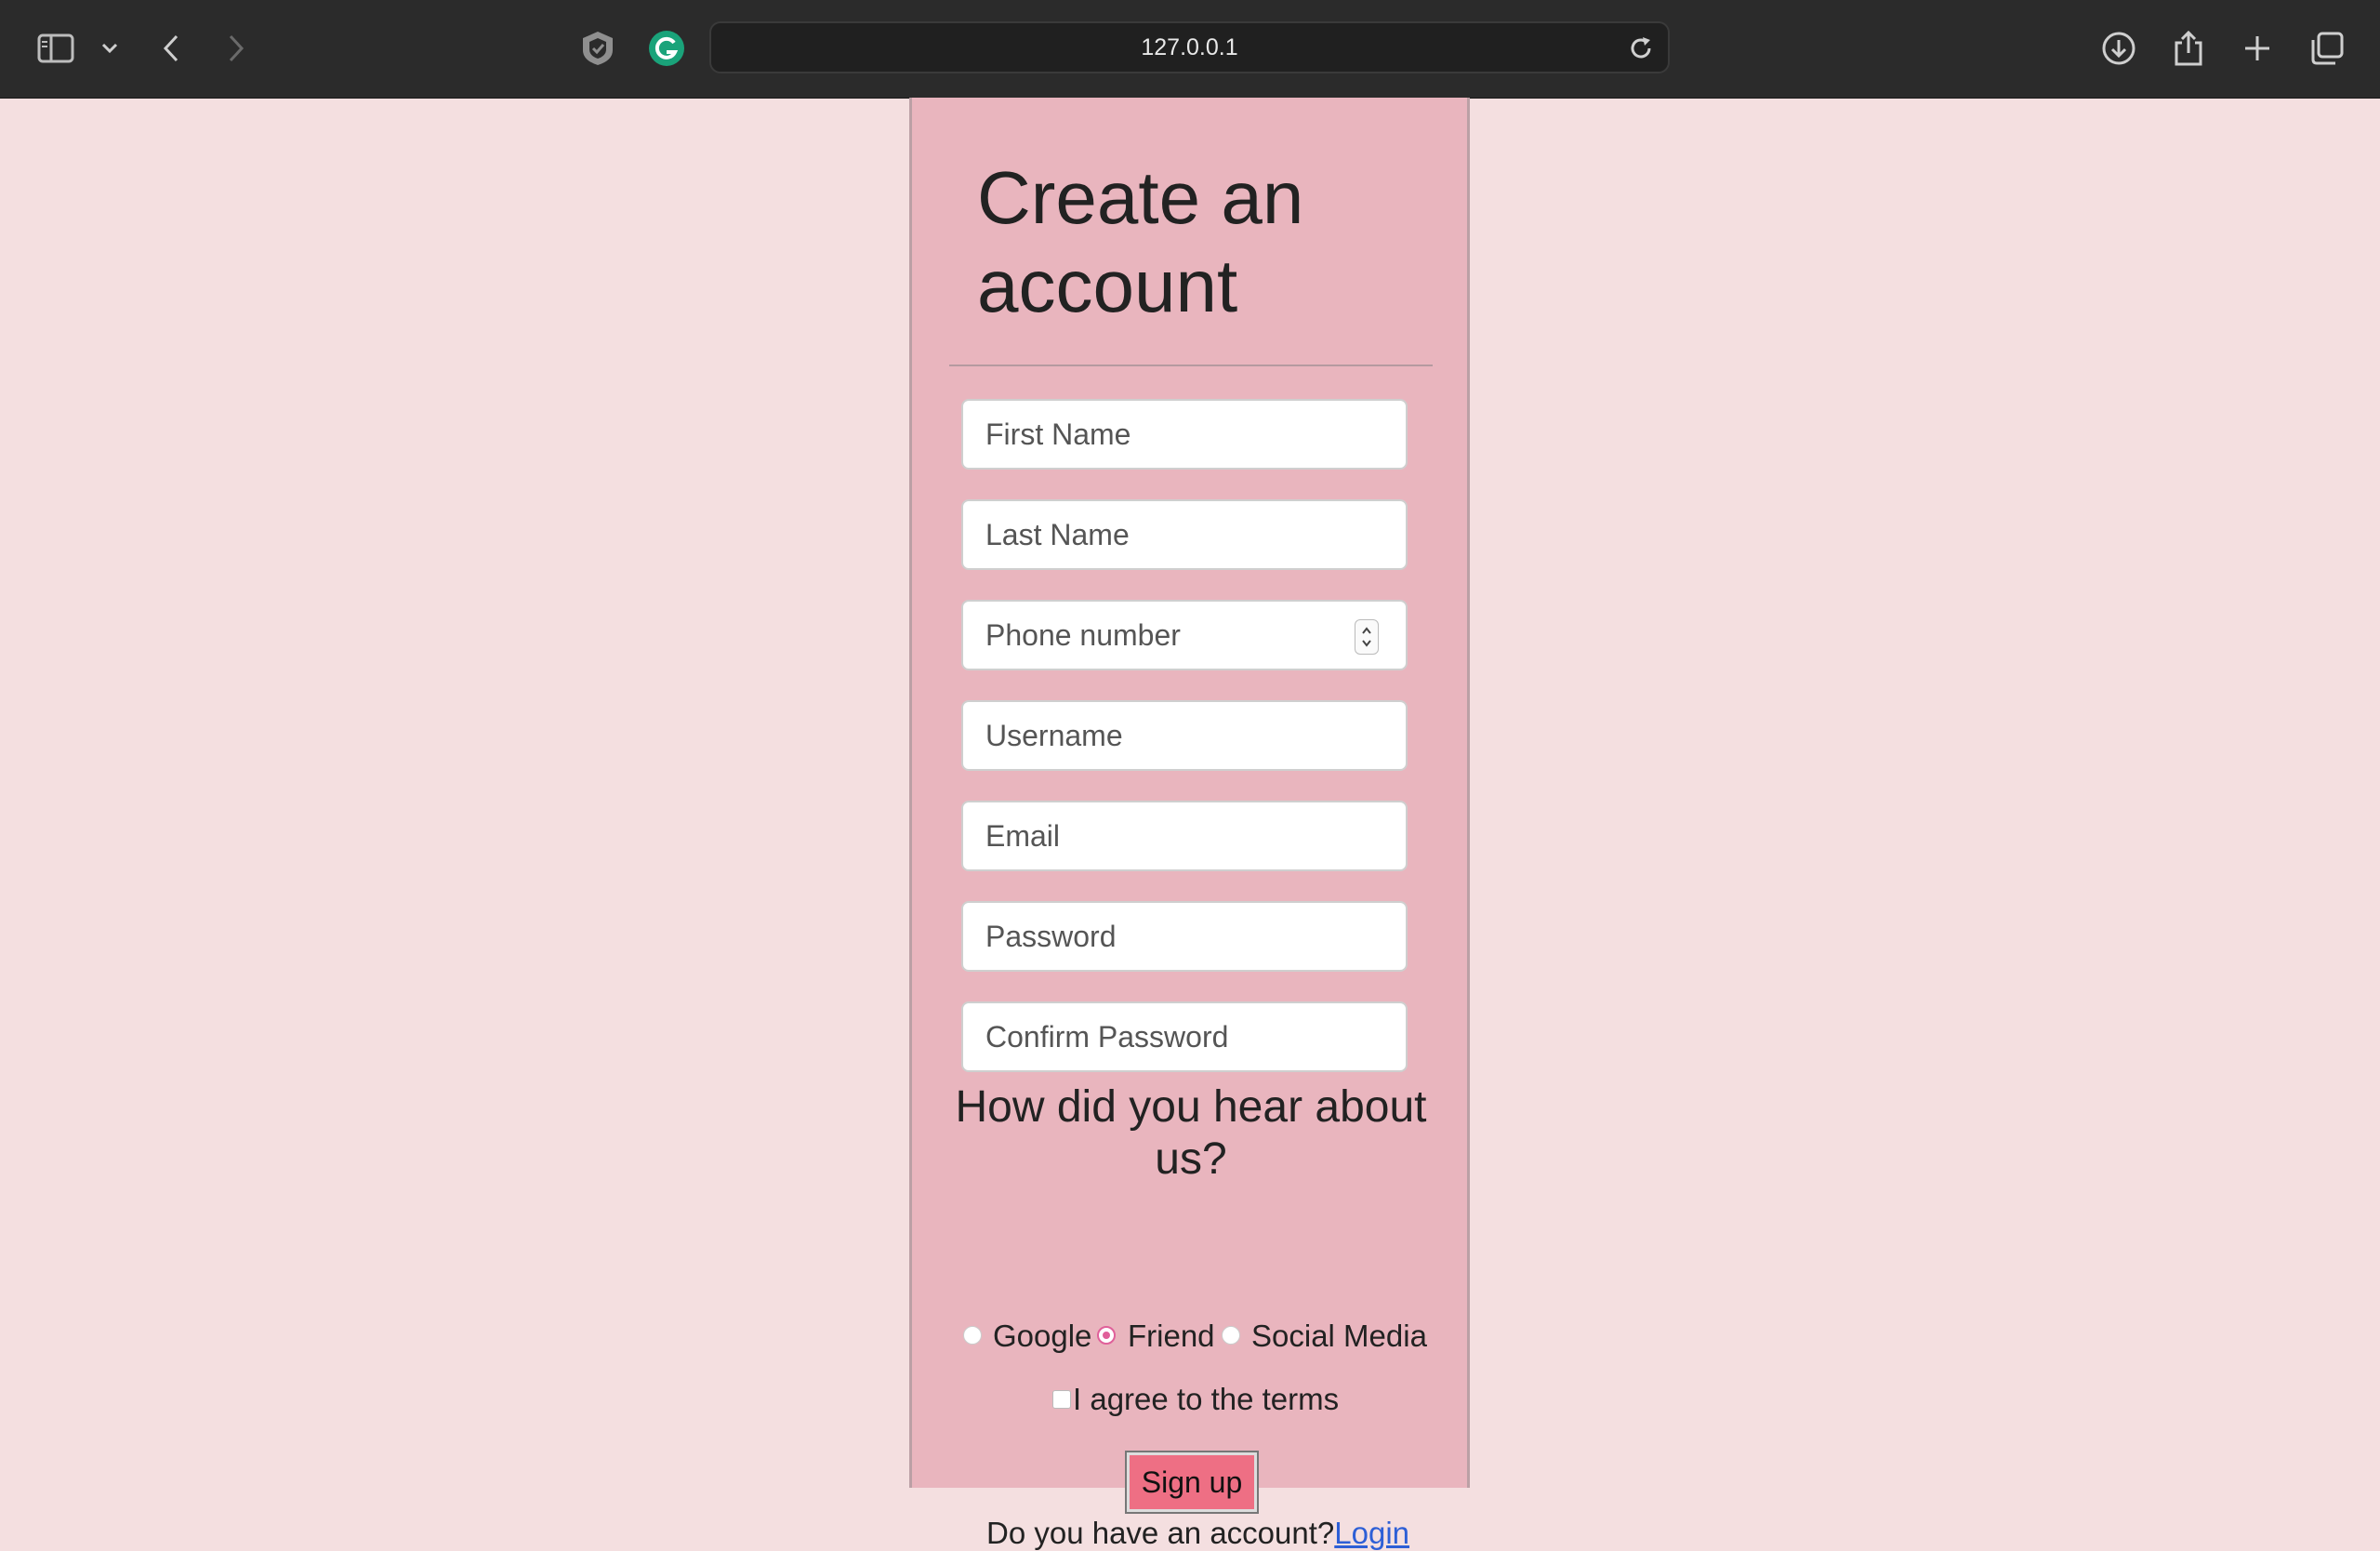  I want to click on page-title: Create an account, so click(1140, 241).